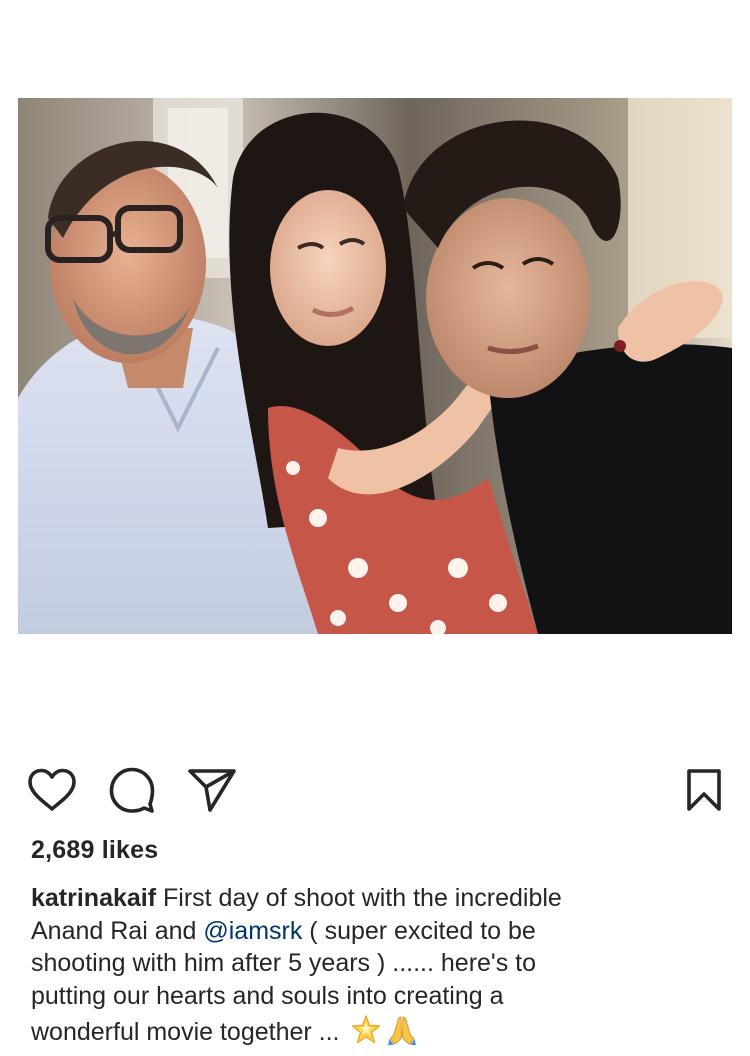 The image size is (750, 1056). Describe the element at coordinates (93, 898) in the screenshot. I see `caption-username: katrinakaif` at that location.